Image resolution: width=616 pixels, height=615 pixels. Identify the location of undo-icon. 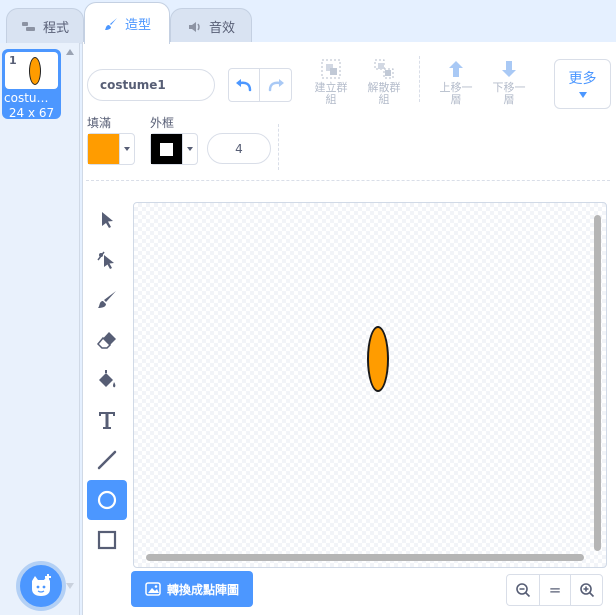
(244, 85).